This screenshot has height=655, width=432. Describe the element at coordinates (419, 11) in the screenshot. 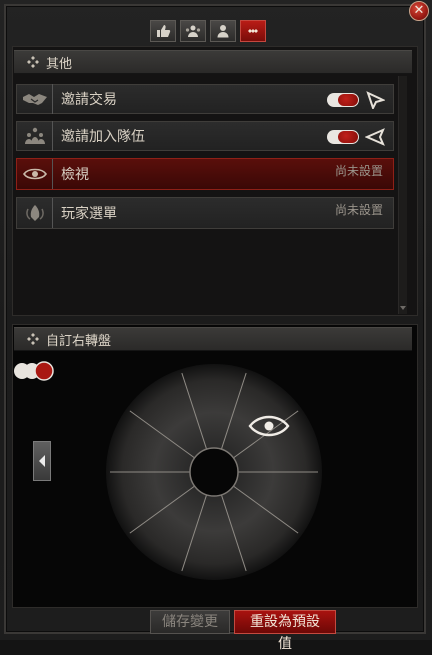

I see `close-button: ✕` at that location.